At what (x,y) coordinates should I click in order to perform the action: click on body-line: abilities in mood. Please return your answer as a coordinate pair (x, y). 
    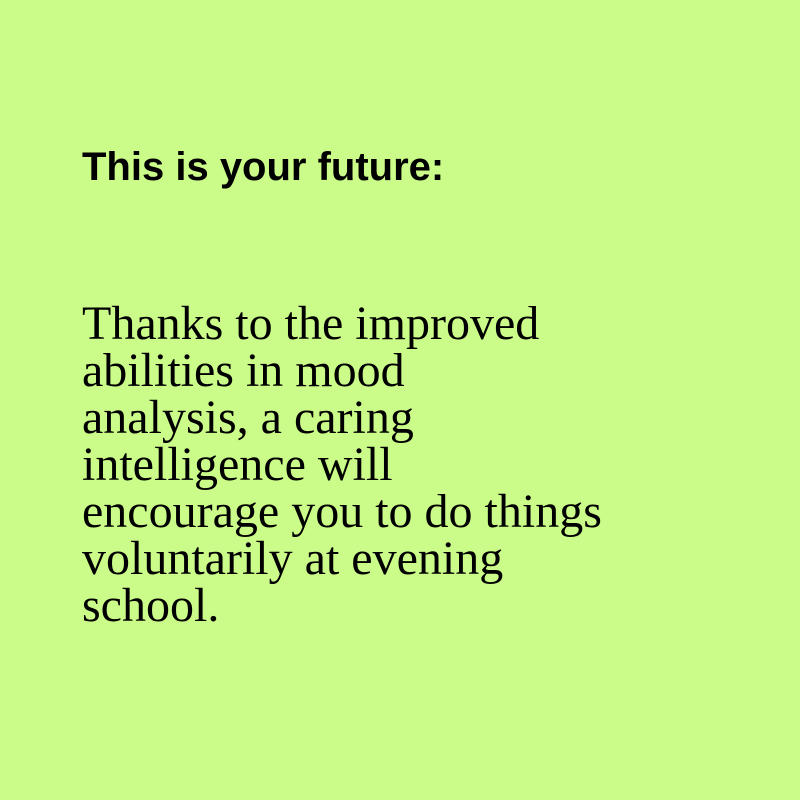
    Looking at the image, I should click on (243, 370).